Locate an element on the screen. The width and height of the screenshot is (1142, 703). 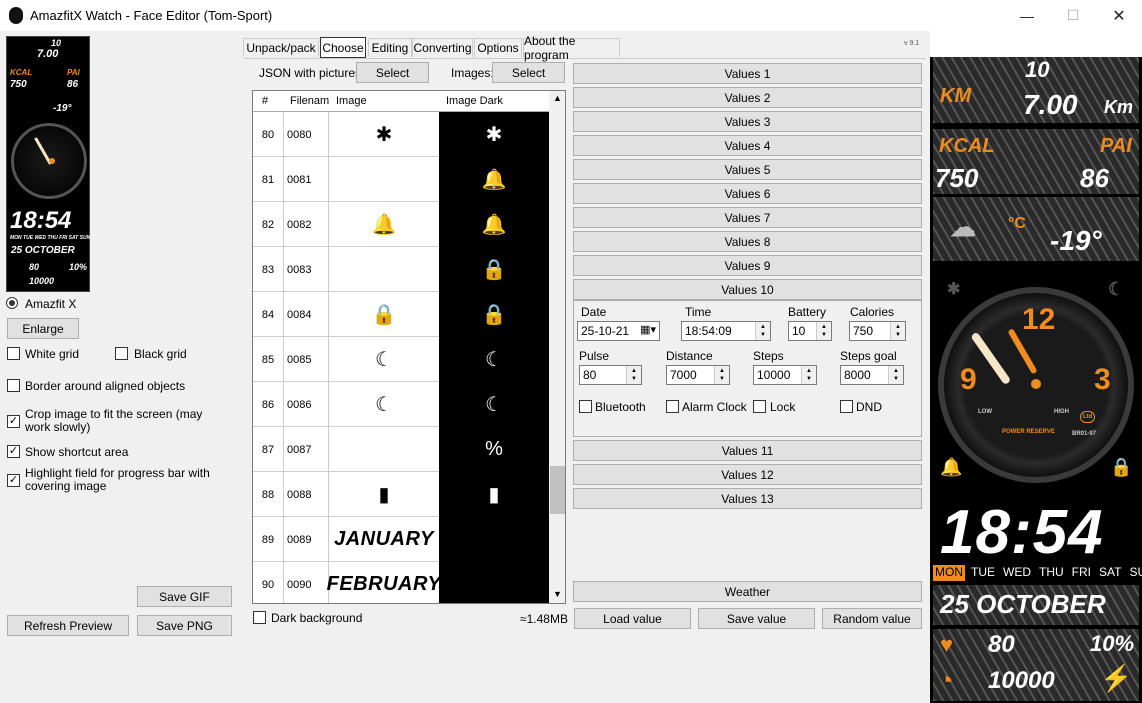
watch-day: TUE is located at coordinates (983, 572).